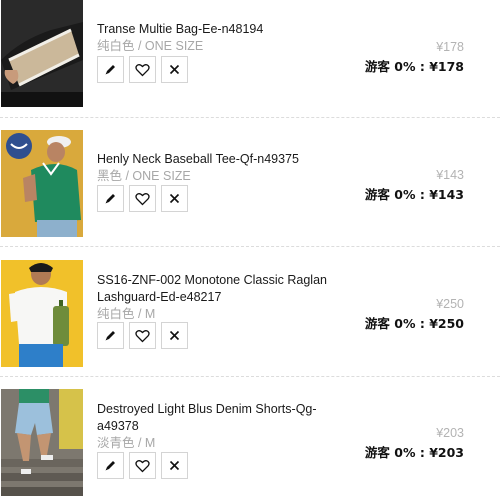  What do you see at coordinates (414, 323) in the screenshot?
I see `member-price: 游客 0% : ¥250` at bounding box center [414, 323].